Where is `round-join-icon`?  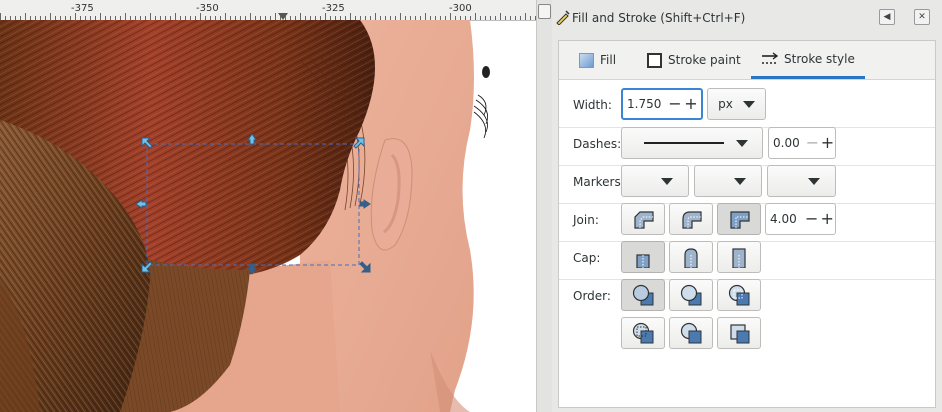 round-join-icon is located at coordinates (692, 220).